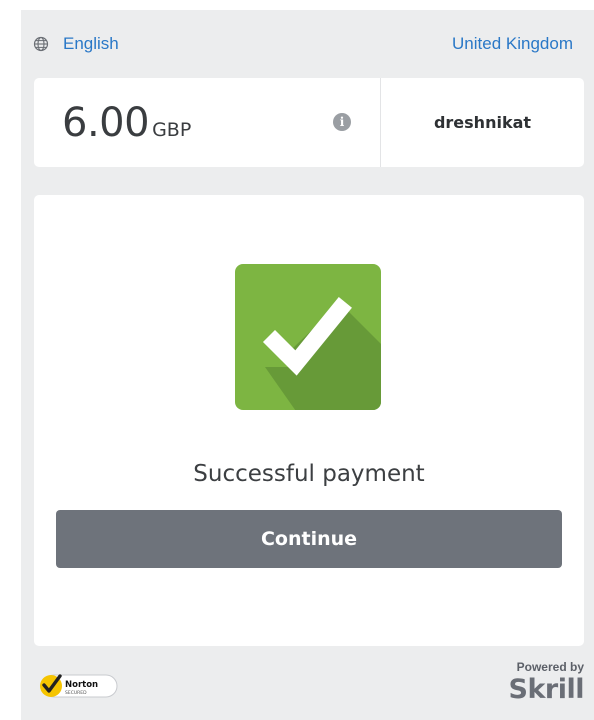 This screenshot has width=594, height=720. I want to click on norton-label: Norton, so click(81, 685).